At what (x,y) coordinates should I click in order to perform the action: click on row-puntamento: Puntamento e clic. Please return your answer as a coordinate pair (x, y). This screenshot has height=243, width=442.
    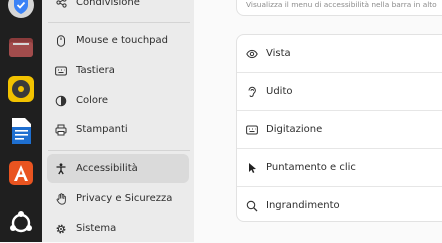
    Looking at the image, I should click on (339, 167).